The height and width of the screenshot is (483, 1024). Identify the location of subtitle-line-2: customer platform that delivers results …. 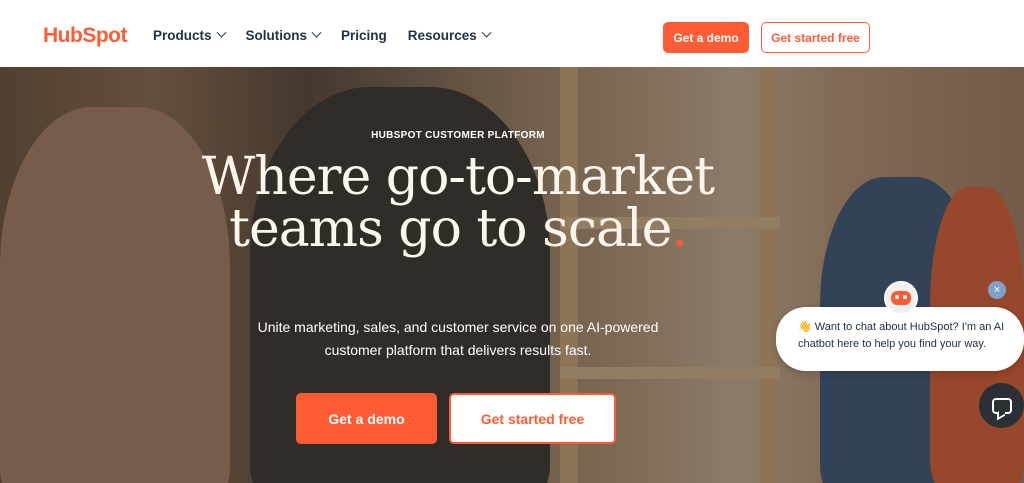
(458, 350).